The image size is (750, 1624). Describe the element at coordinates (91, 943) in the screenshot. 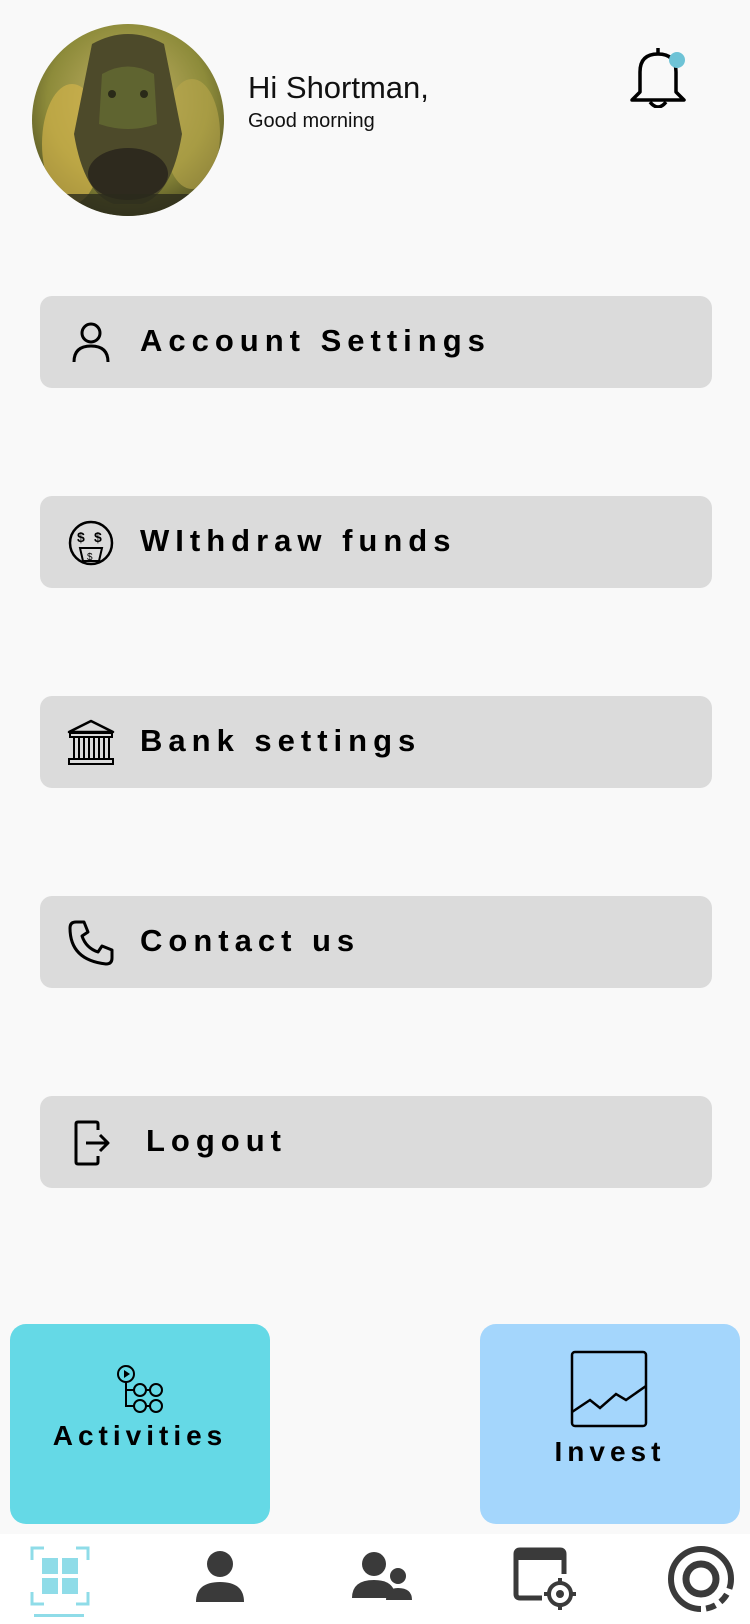

I see `phone-icon` at that location.